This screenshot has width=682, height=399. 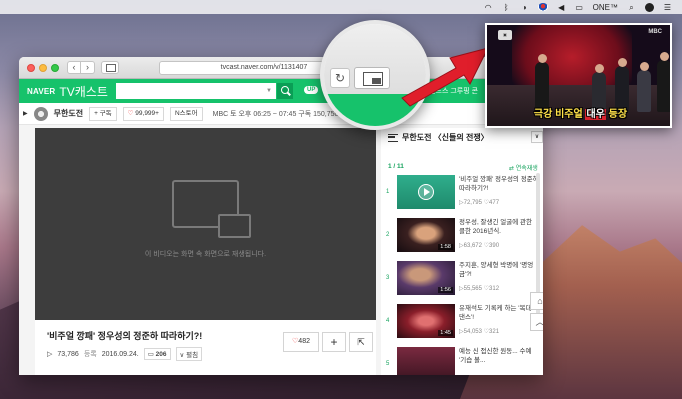 What do you see at coordinates (68, 113) in the screenshot?
I see `channel-name: 무한도전` at bounding box center [68, 113].